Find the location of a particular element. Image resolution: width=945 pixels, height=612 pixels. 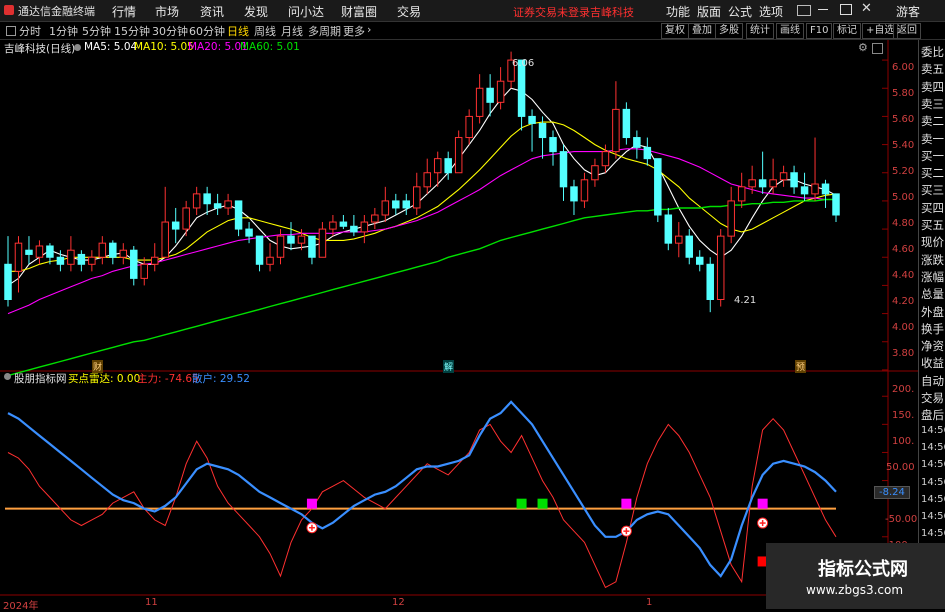

side-panel-item: 卖二 is located at coordinates (932, 121).